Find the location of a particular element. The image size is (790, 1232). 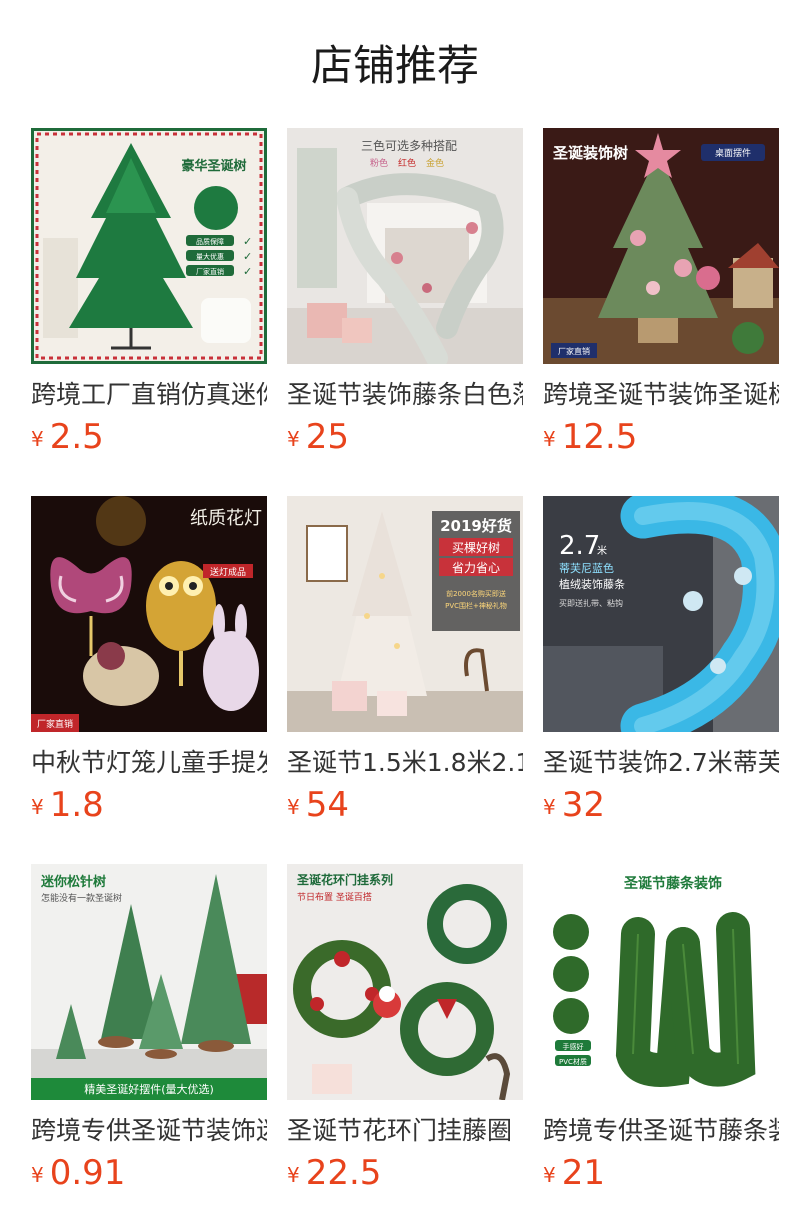

product-card: 圣诞装饰树 桌面摆件 厂家直销 跨境圣诞节装饰圣诞树桌面摆件 ¥12.5 is located at coordinates (661, 312).